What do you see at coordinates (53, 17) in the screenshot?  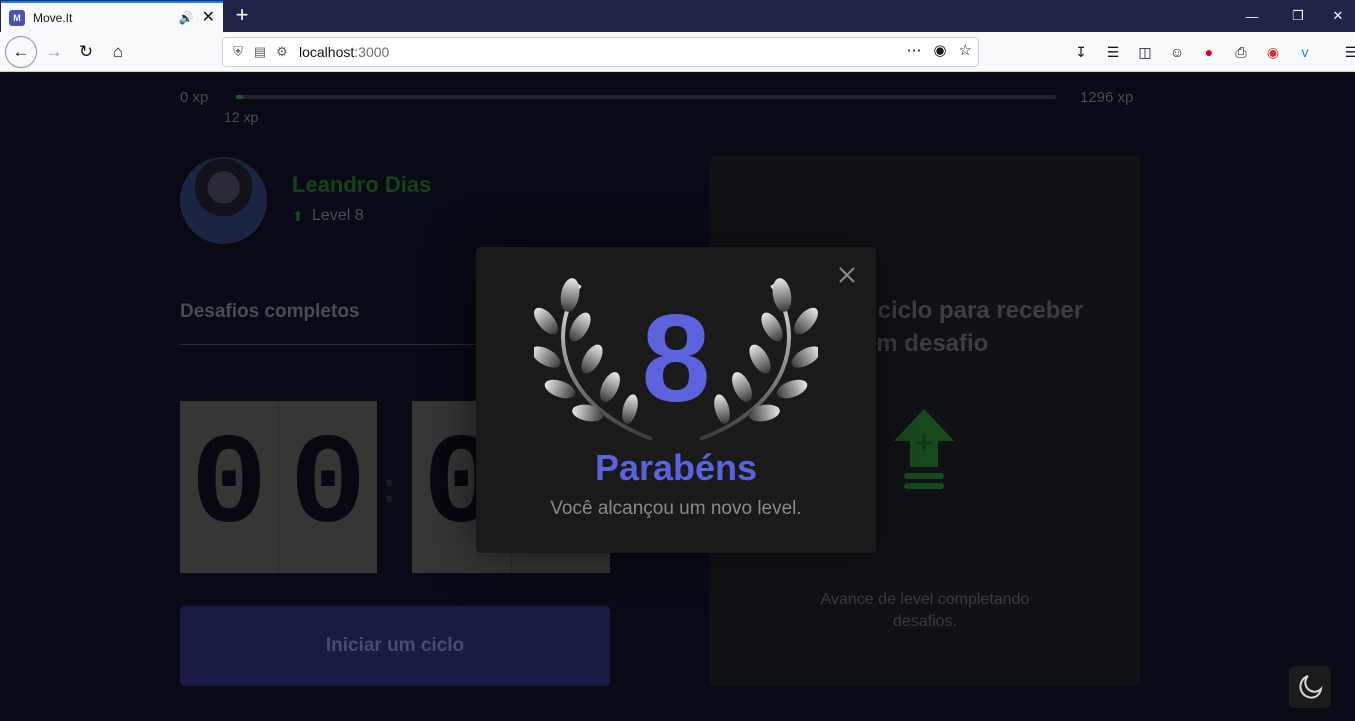 I see `tab-title: Move.It` at bounding box center [53, 17].